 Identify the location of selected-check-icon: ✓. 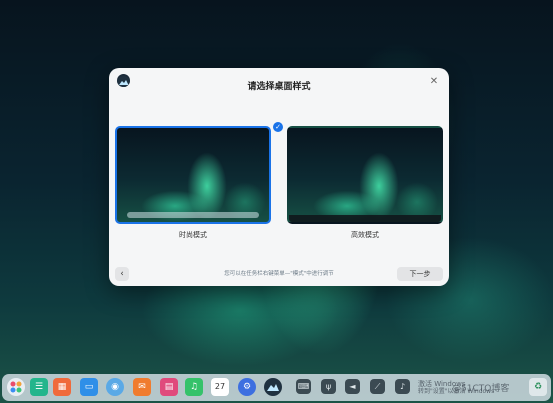
(278, 127).